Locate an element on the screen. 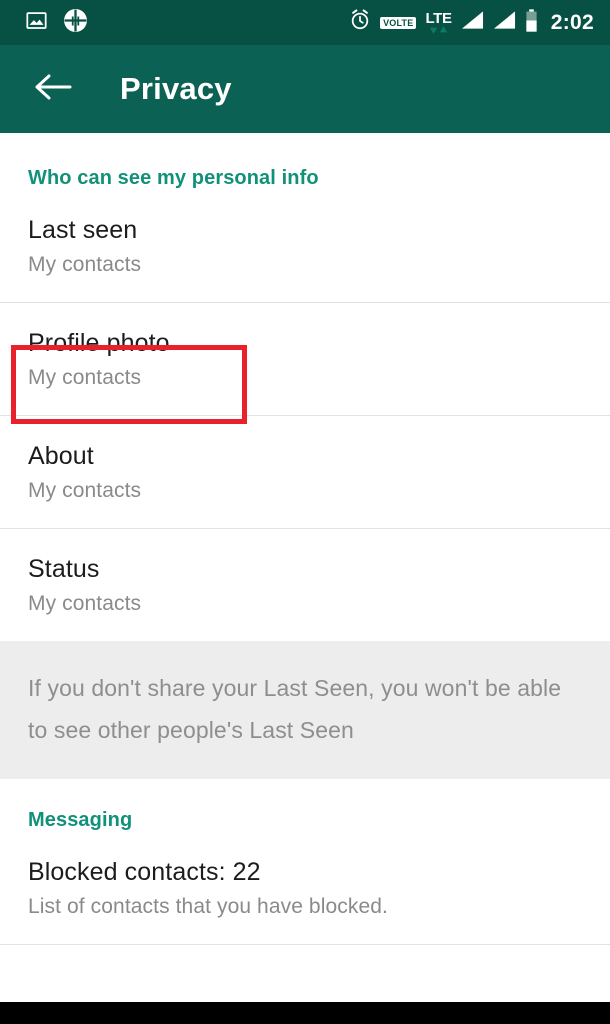  status-bar: H VOLTE LTE 2:02 is located at coordinates (305, 22).